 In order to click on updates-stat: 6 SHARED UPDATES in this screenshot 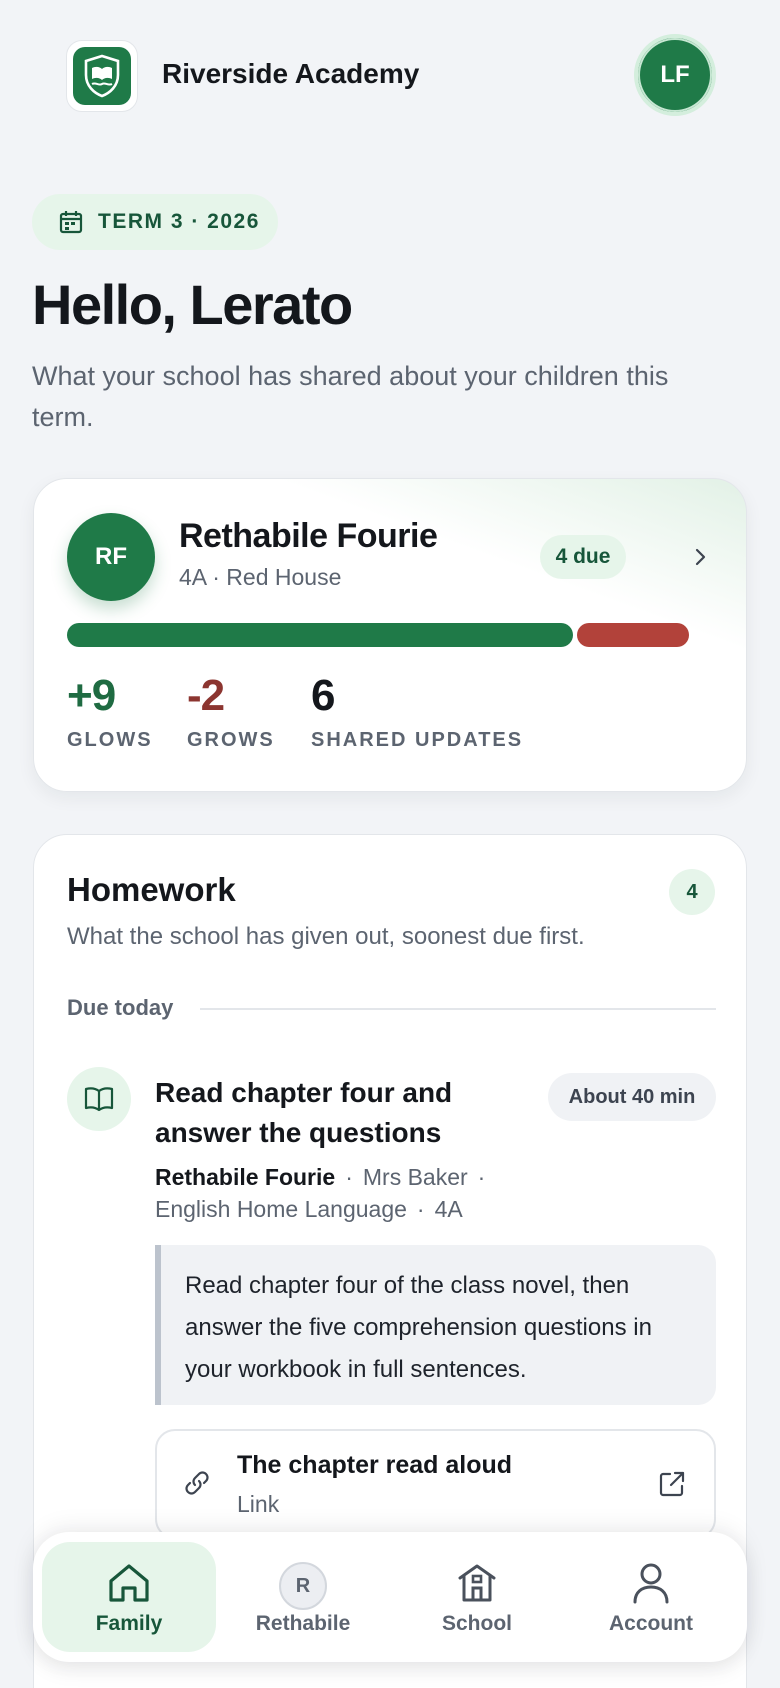, I will do `click(417, 711)`.